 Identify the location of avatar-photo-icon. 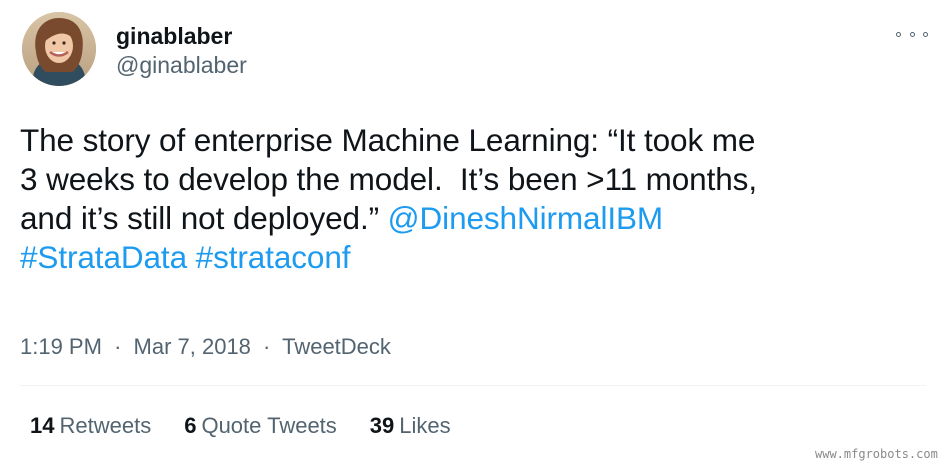
(59, 49).